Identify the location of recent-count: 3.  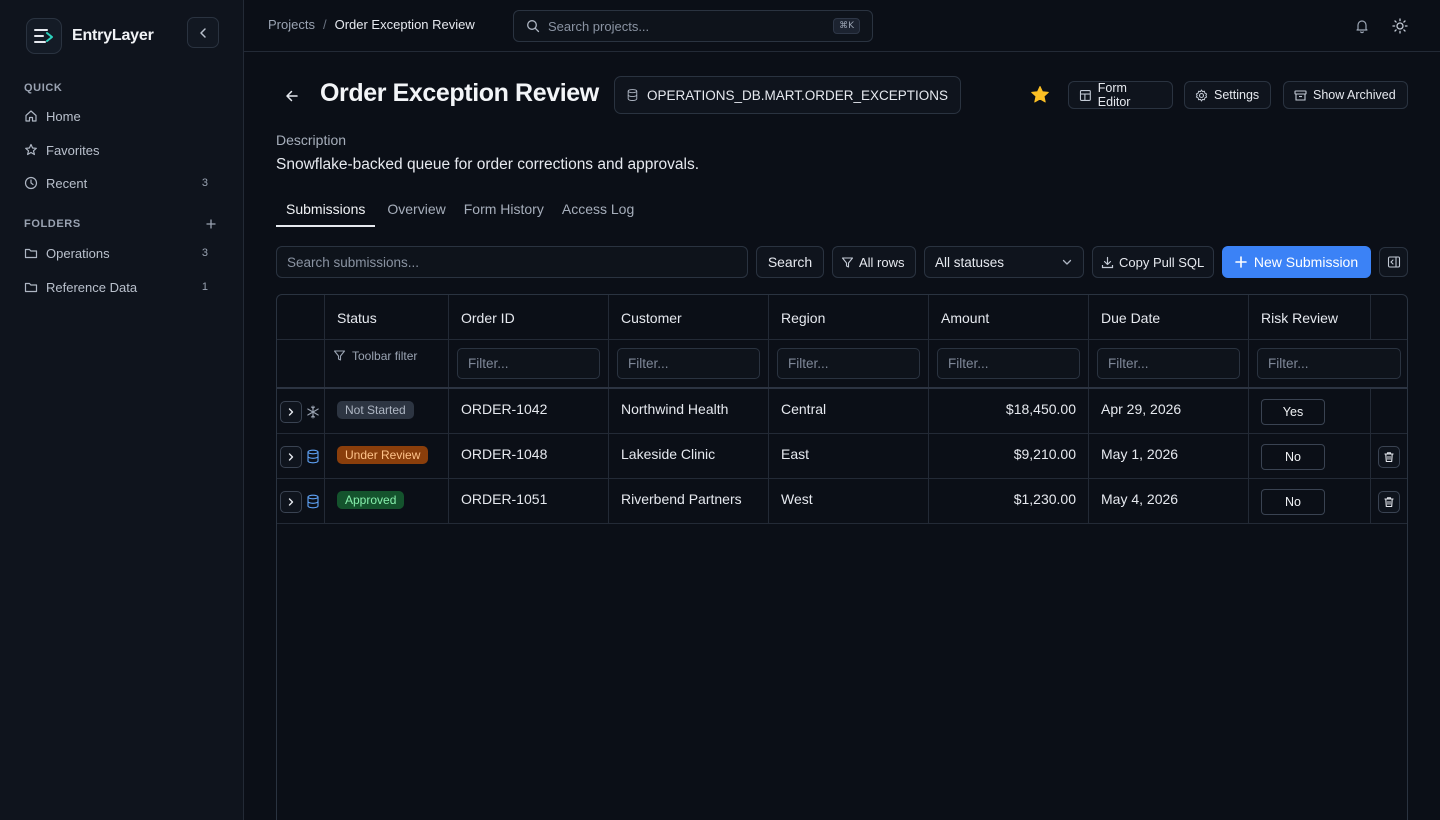
(204, 183).